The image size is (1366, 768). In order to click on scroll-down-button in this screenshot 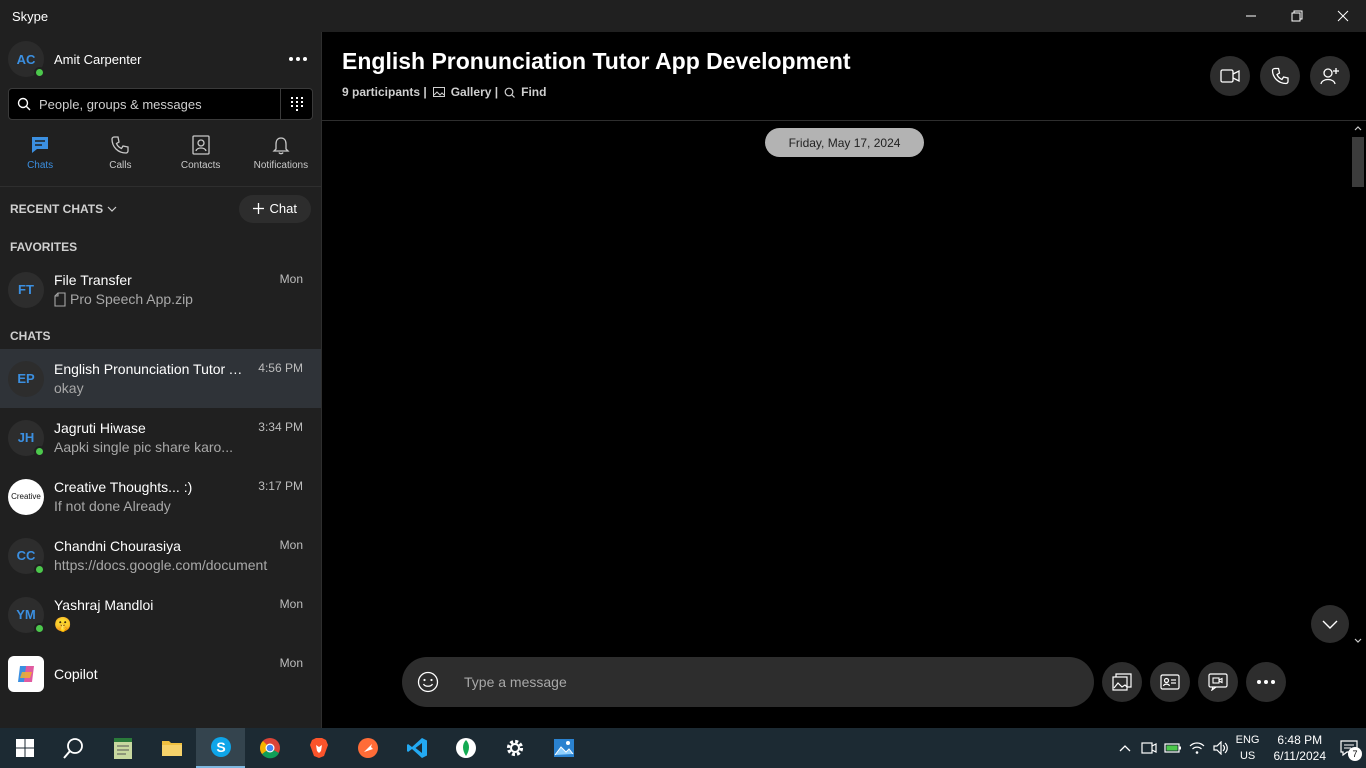, I will do `click(1358, 640)`.